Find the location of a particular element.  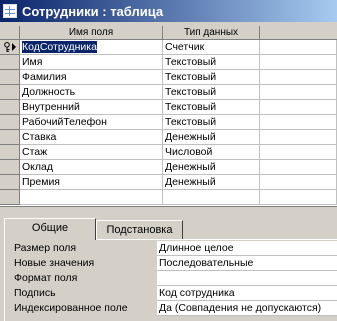

field-name-cell: Имя is located at coordinates (91, 62).